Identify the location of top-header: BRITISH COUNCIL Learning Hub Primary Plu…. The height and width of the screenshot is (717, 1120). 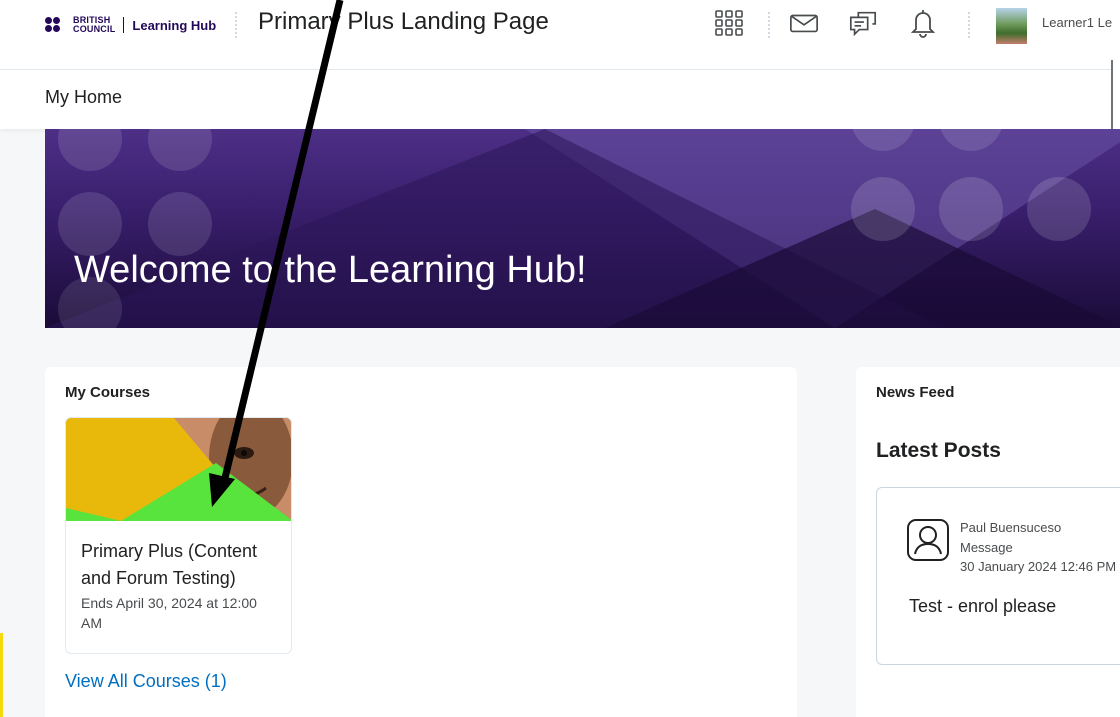
(560, 35).